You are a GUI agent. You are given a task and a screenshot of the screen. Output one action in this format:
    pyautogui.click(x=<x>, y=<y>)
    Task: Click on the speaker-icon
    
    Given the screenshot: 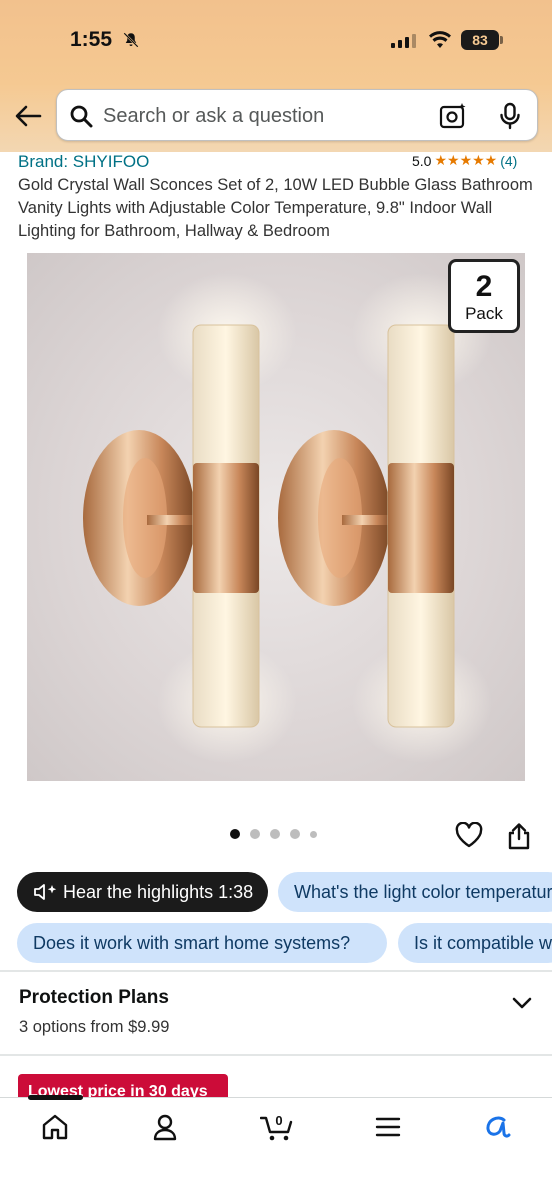 What is the action you would take?
    pyautogui.click(x=45, y=892)
    